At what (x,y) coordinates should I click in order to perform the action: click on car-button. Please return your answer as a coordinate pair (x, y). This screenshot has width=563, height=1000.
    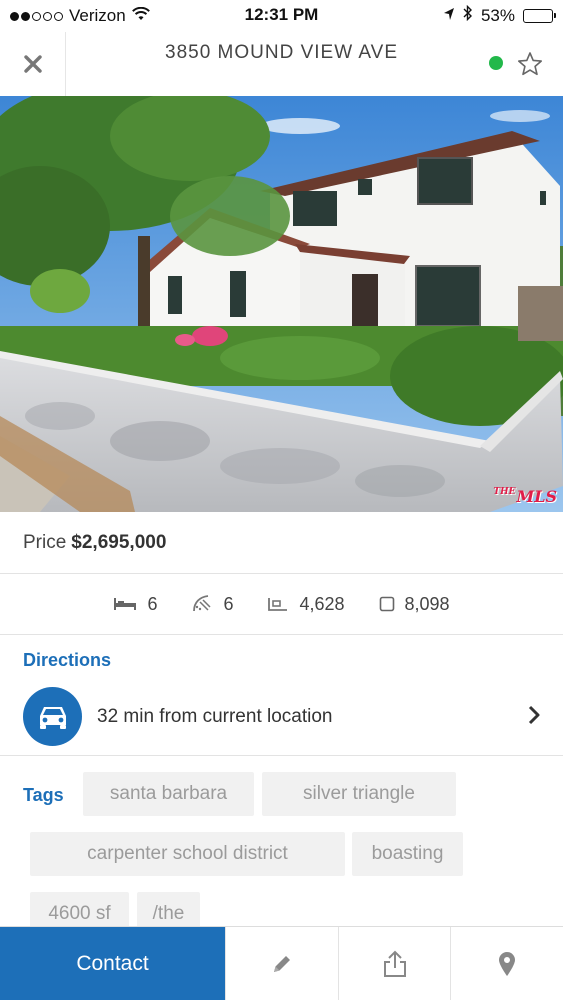
    Looking at the image, I should click on (52, 716).